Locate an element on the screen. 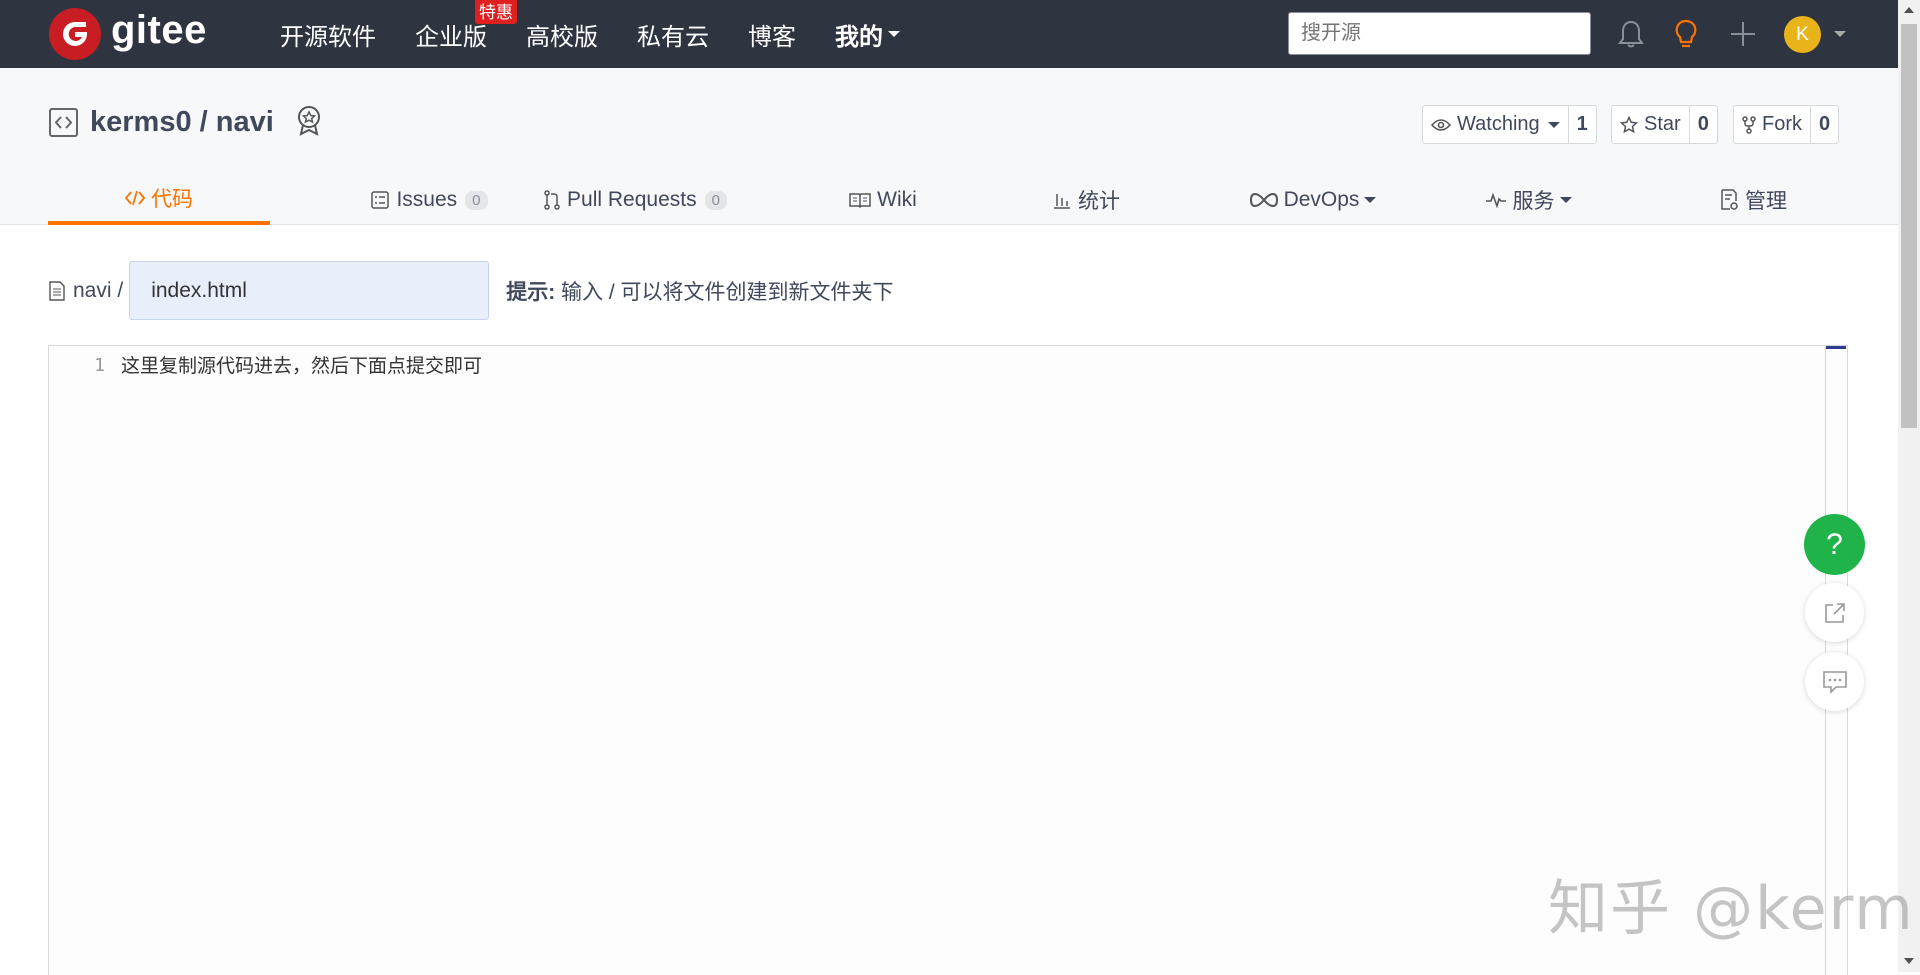 Image resolution: width=1920 pixels, height=975 pixels. line-number: 1 is located at coordinates (99, 365).